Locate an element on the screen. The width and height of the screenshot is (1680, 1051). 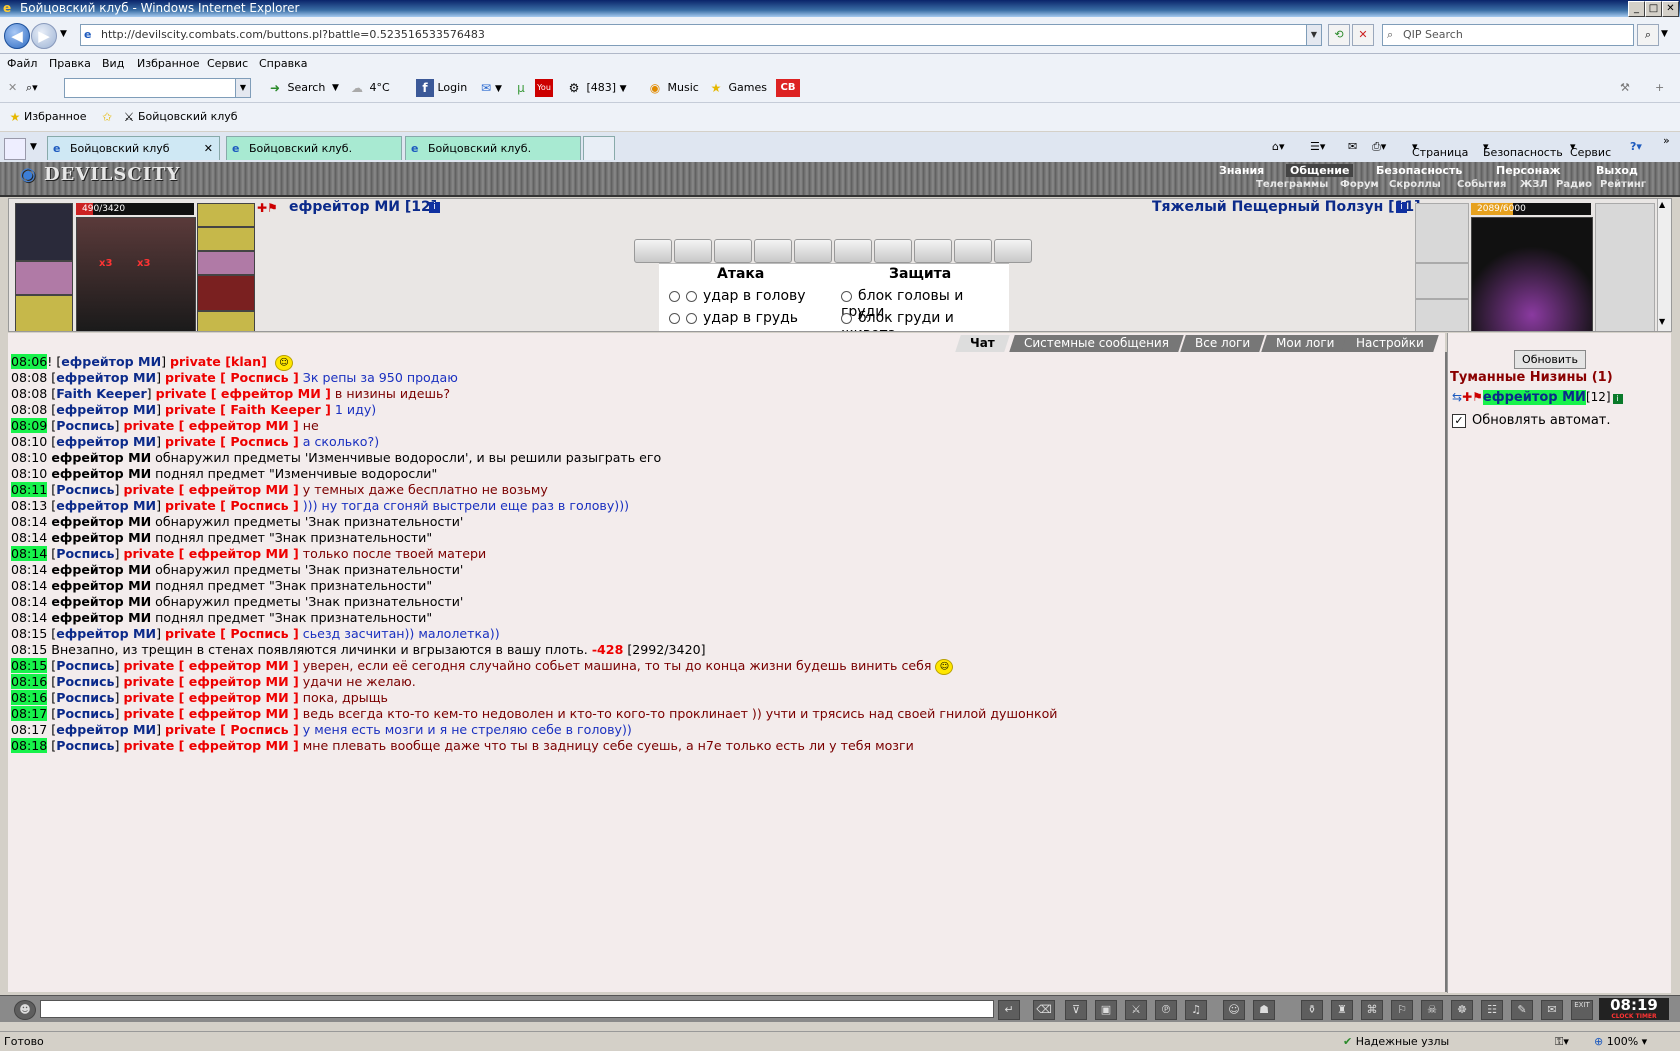
private-message-icon: ⇆ is located at coordinates (1457, 397).